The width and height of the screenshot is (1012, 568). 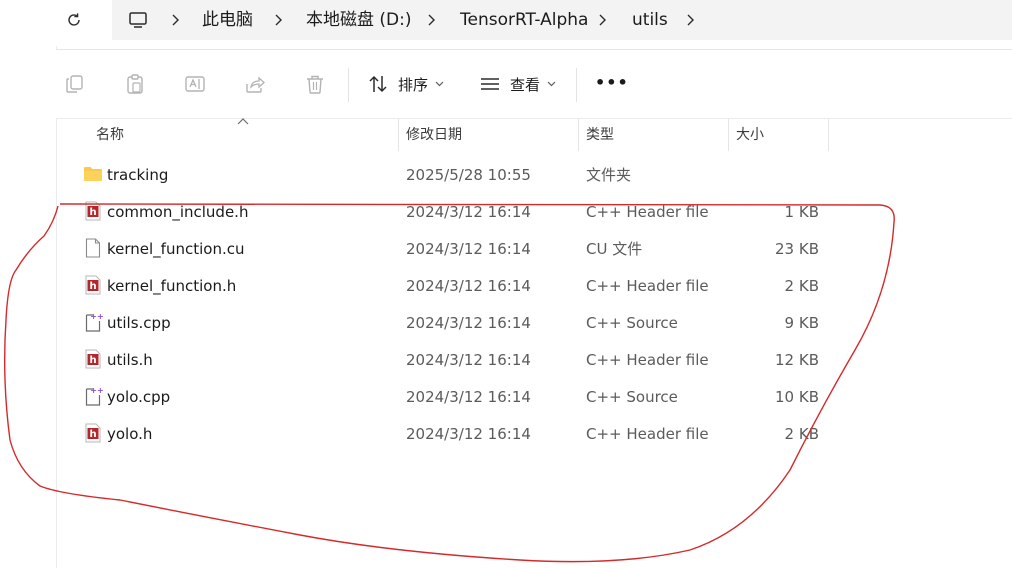 I want to click on file-name: kernel_function.cu, so click(x=176, y=249).